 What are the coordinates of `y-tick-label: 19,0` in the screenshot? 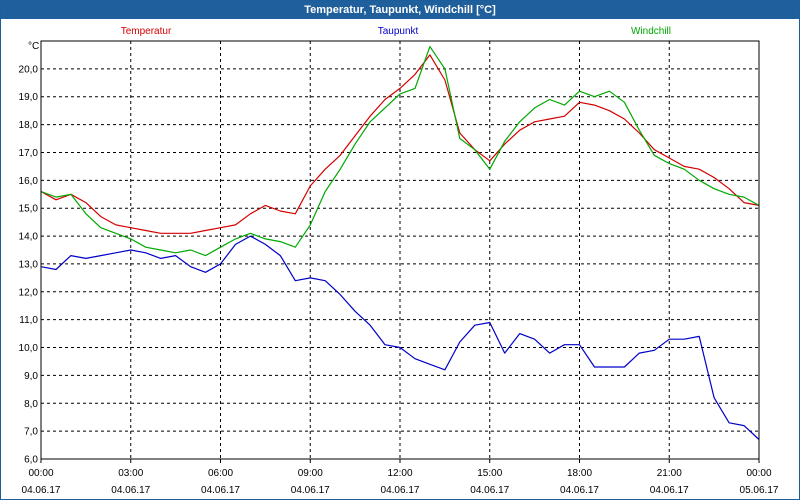 It's located at (29, 97).